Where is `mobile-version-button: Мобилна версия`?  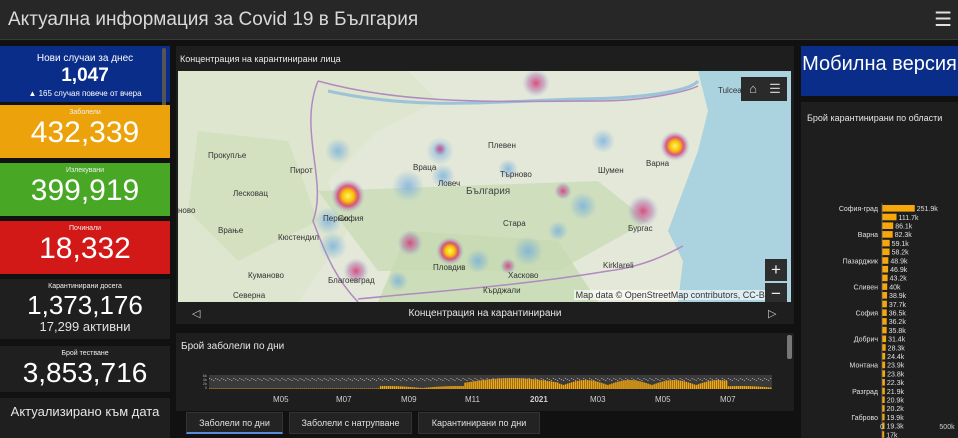 mobile-version-button: Мобилна версия is located at coordinates (879, 71).